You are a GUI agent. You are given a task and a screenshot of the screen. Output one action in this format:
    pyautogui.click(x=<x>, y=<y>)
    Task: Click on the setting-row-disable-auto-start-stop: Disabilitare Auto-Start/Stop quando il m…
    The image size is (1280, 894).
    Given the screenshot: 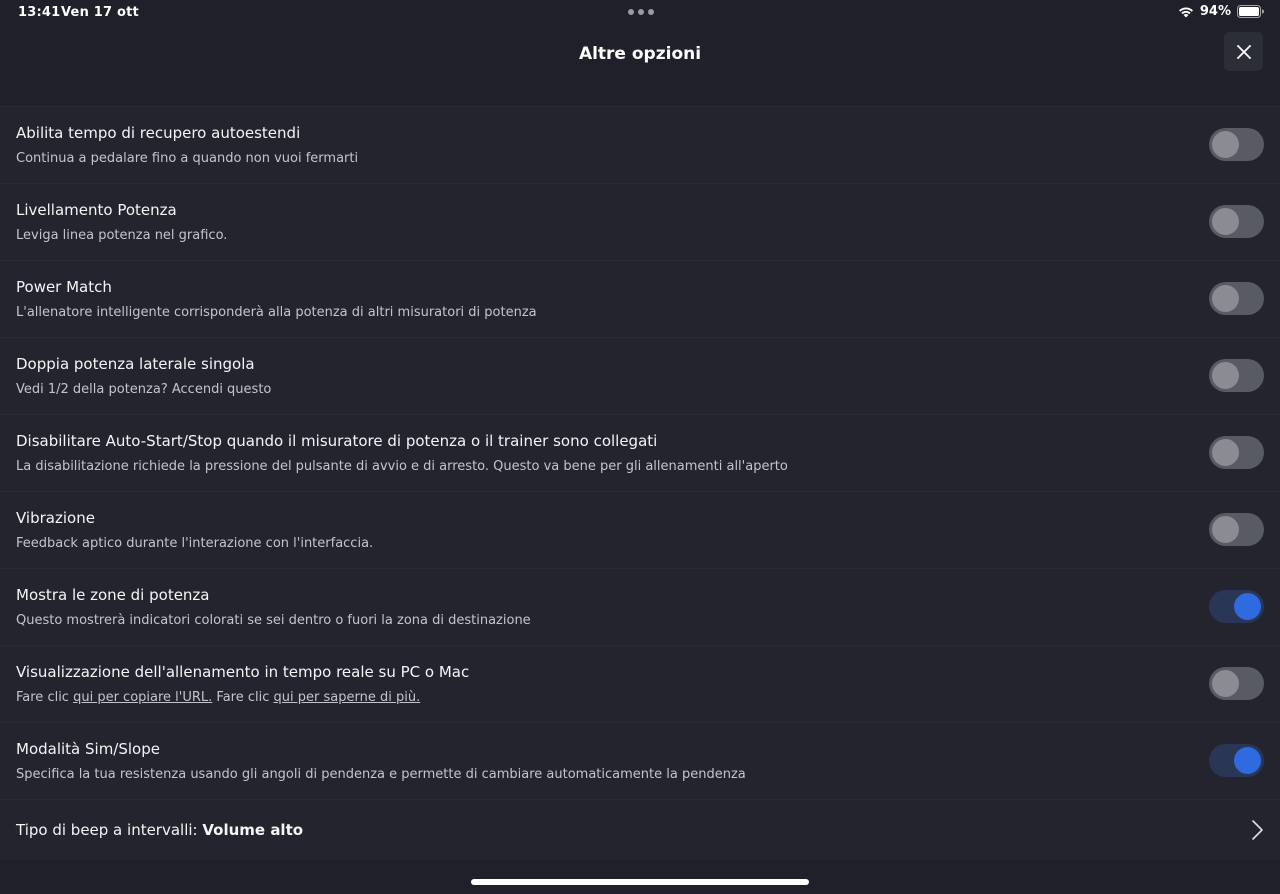 What is the action you would take?
    pyautogui.click(x=640, y=453)
    